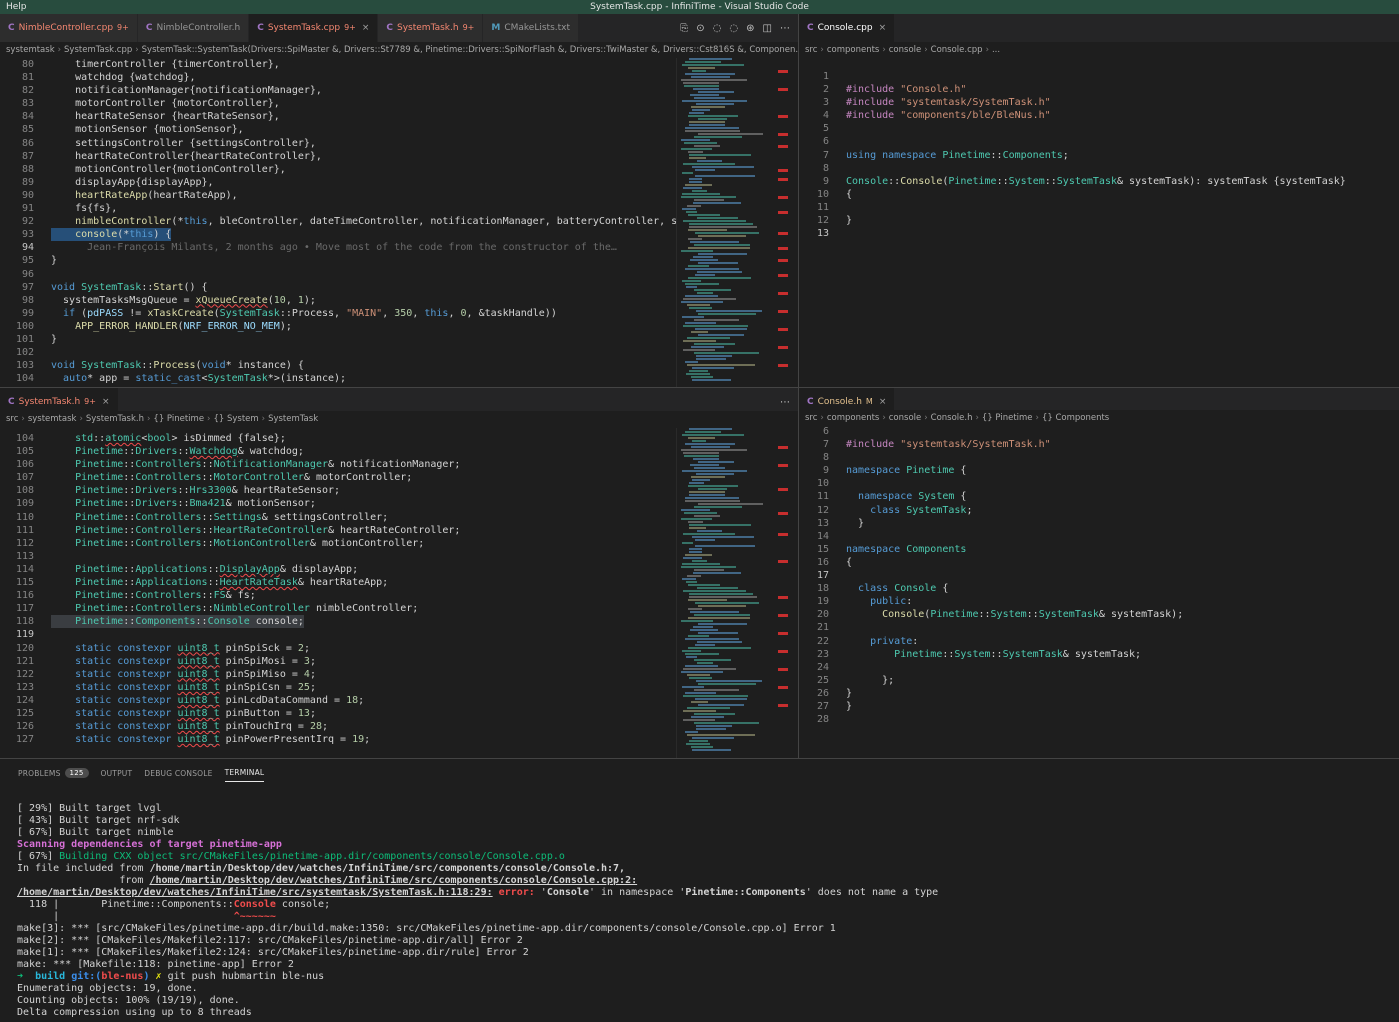  Describe the element at coordinates (314, 28) in the screenshot. I see `tab-systemtask-cpp: C SystemTask.cpp 9+ ×` at that location.